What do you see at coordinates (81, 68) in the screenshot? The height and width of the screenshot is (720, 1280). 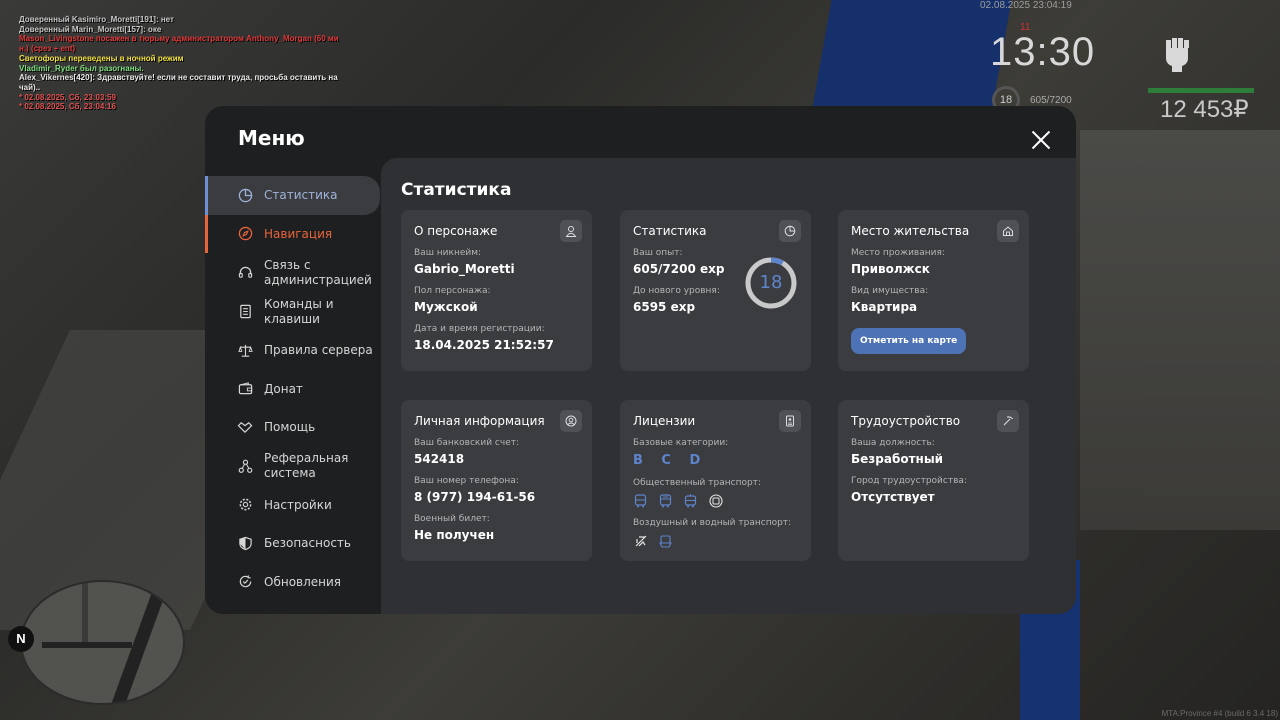 I see `chat-line: Vladimir_Ryder был разогнаны.` at bounding box center [81, 68].